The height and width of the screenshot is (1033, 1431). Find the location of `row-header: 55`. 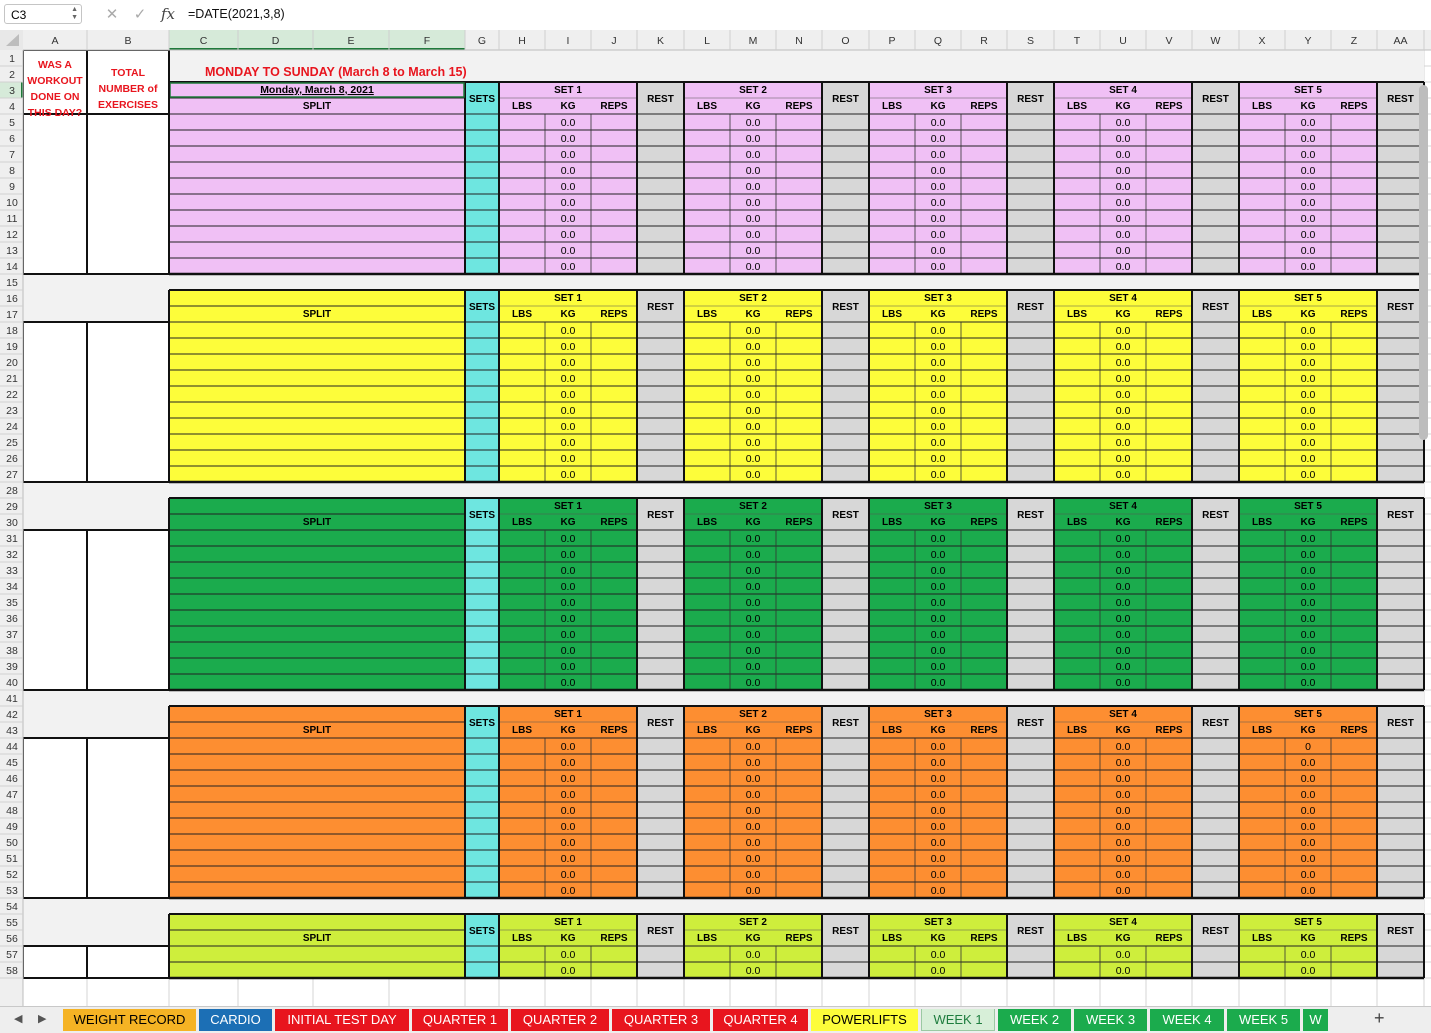

row-header: 55 is located at coordinates (12, 923).